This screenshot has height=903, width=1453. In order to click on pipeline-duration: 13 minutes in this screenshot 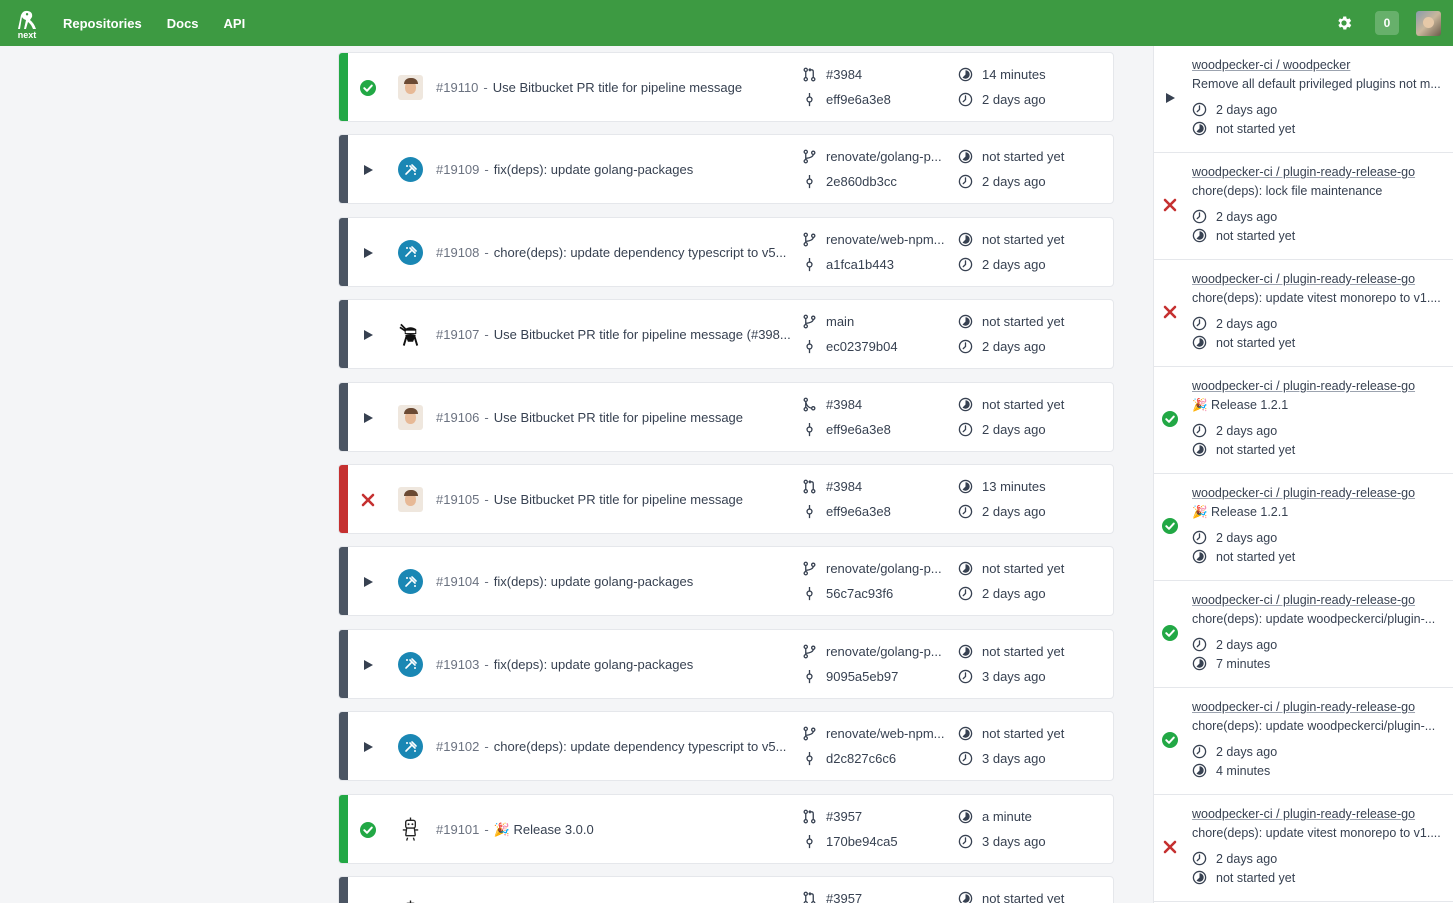, I will do `click(1002, 486)`.